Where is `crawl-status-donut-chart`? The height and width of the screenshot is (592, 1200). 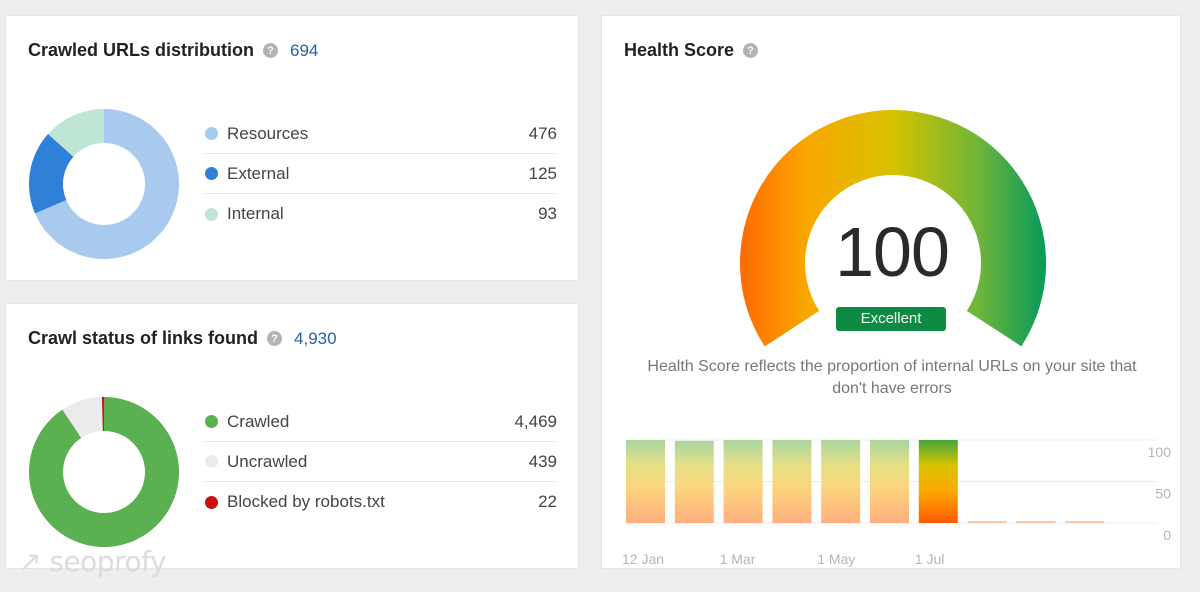 crawl-status-donut-chart is located at coordinates (103, 472).